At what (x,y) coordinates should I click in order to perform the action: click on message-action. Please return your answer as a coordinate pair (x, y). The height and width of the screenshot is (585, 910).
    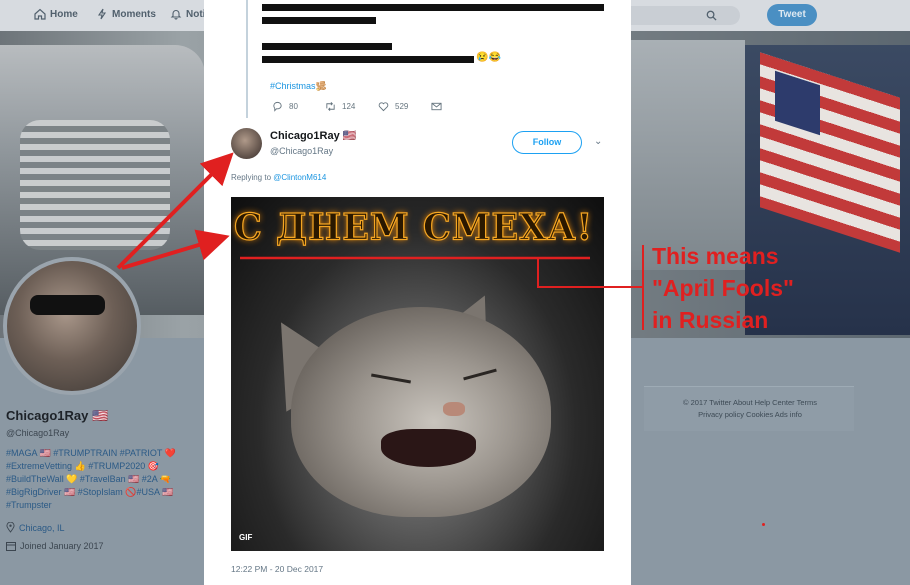
    Looking at the image, I should click on (436, 106).